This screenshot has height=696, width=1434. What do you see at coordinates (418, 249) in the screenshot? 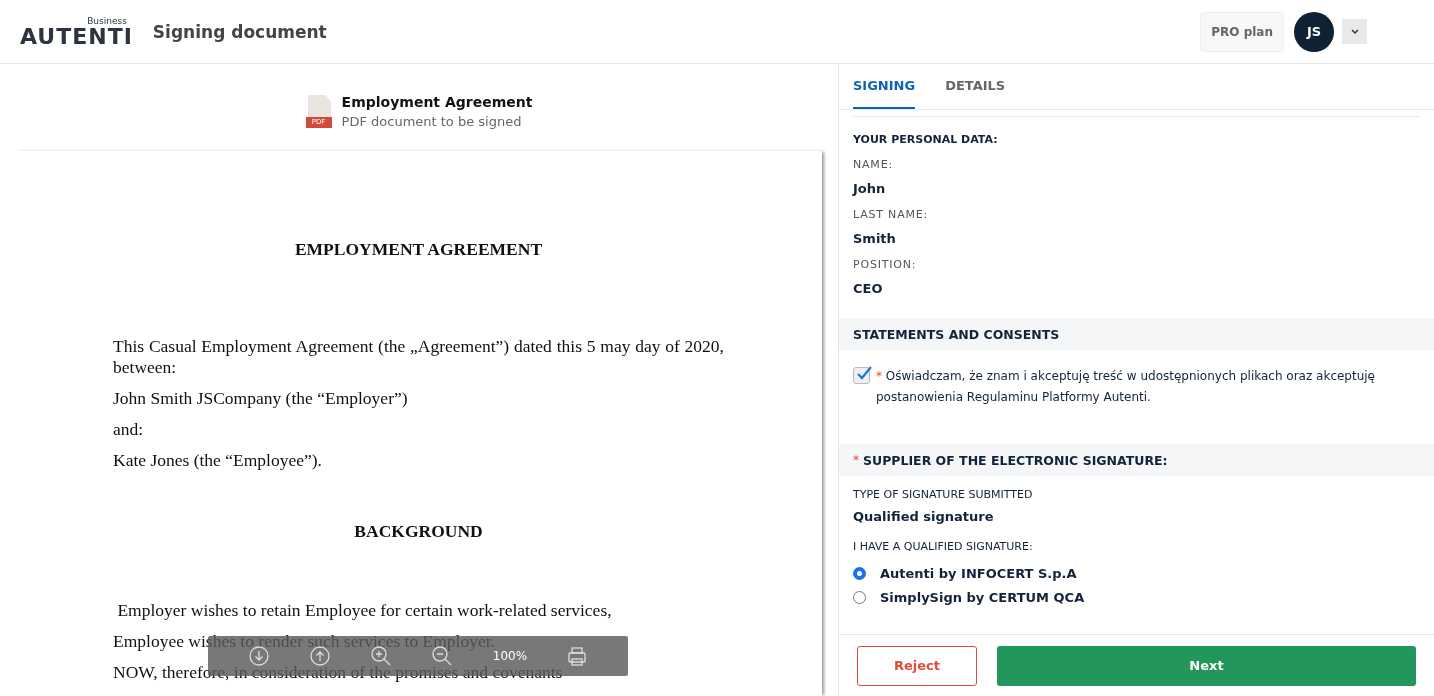
I see `document-heading: EMPLOYMENT AGREEMENT` at bounding box center [418, 249].